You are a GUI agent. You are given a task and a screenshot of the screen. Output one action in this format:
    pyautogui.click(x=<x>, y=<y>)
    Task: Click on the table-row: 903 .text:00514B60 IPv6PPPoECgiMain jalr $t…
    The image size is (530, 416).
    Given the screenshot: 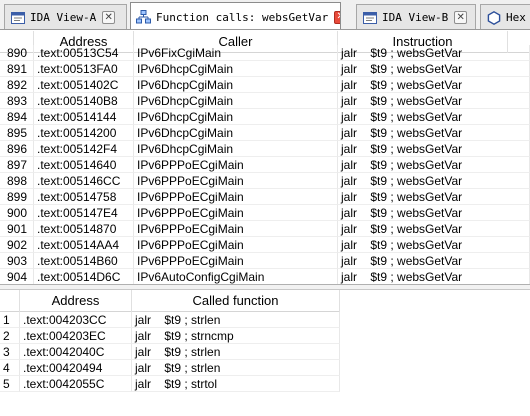 What is the action you would take?
    pyautogui.click(x=265, y=261)
    